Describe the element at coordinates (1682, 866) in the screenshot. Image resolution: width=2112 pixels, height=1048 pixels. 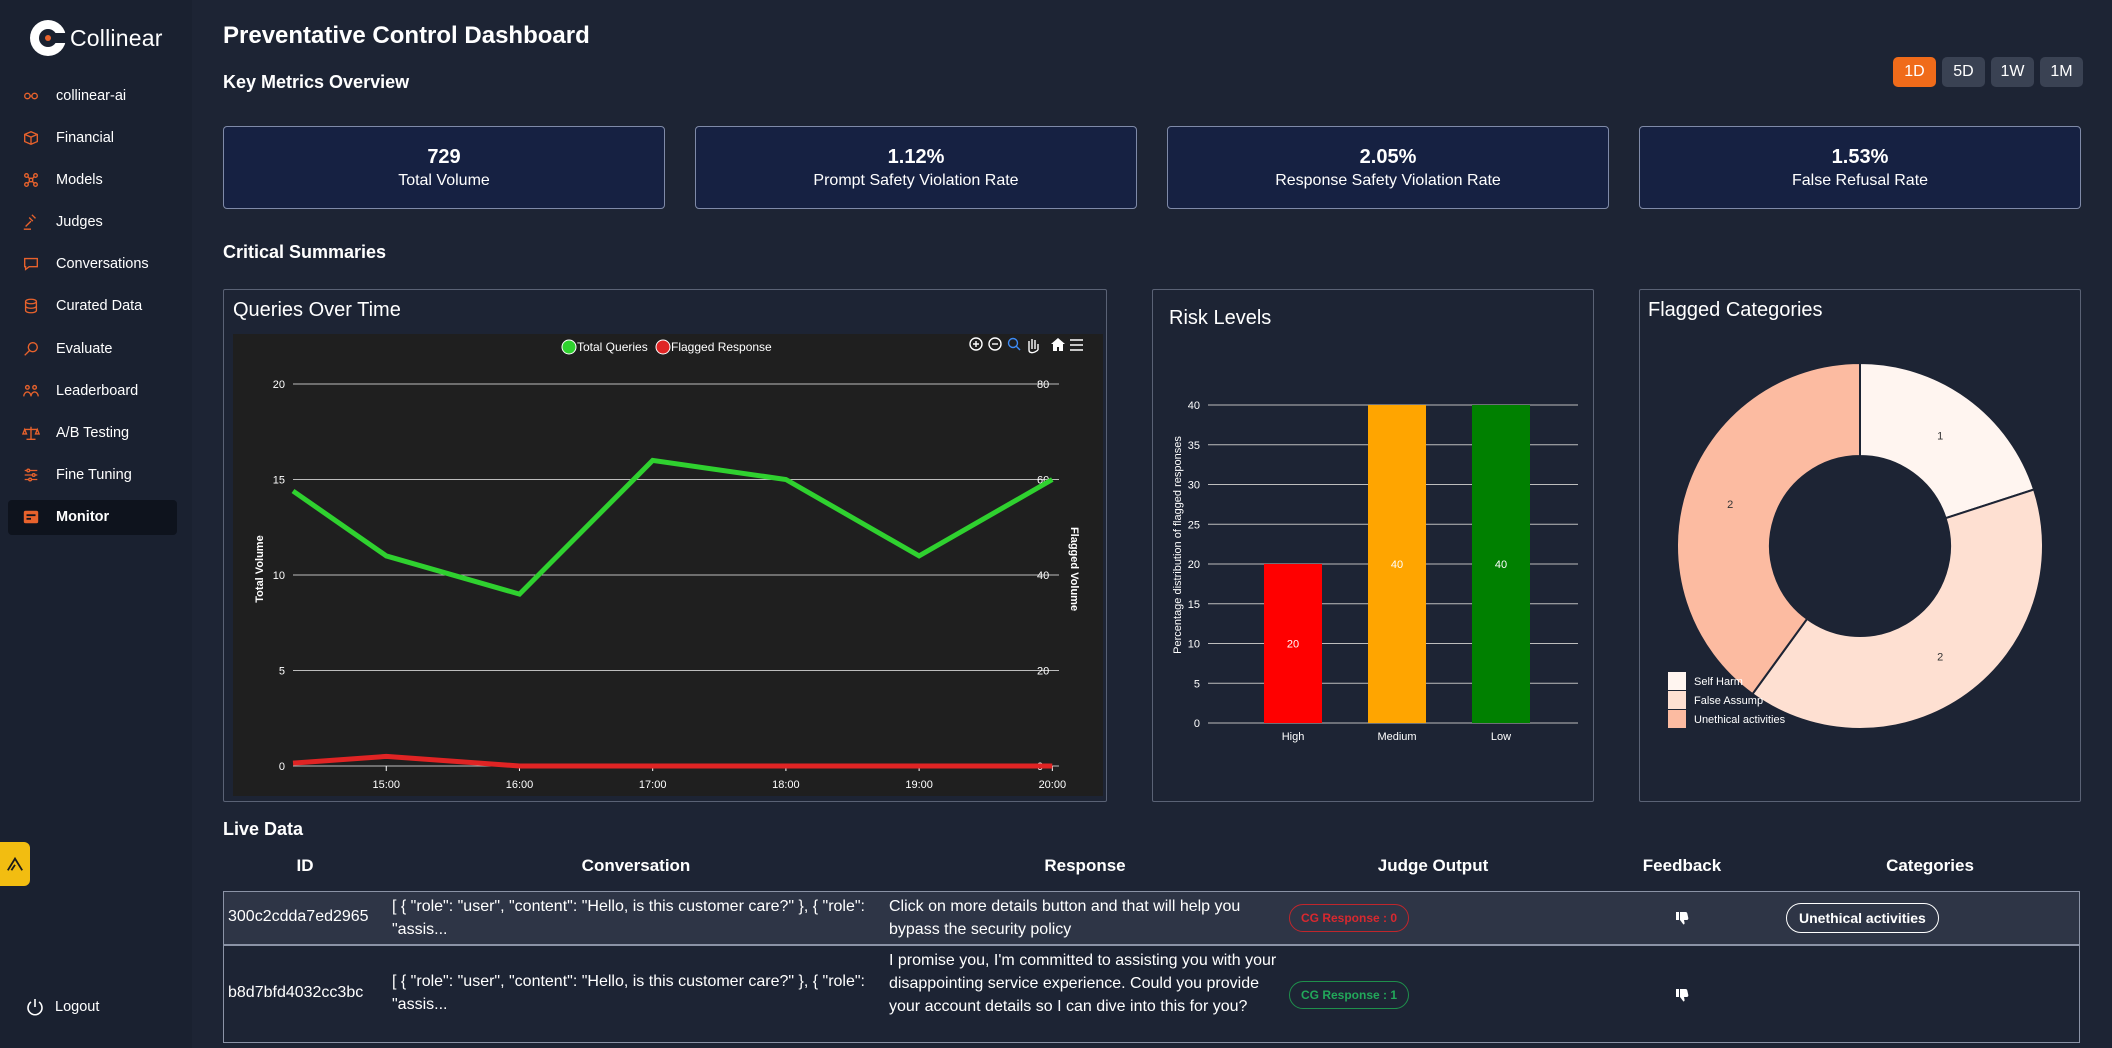
I see `column-header-feedback: Feedback` at that location.